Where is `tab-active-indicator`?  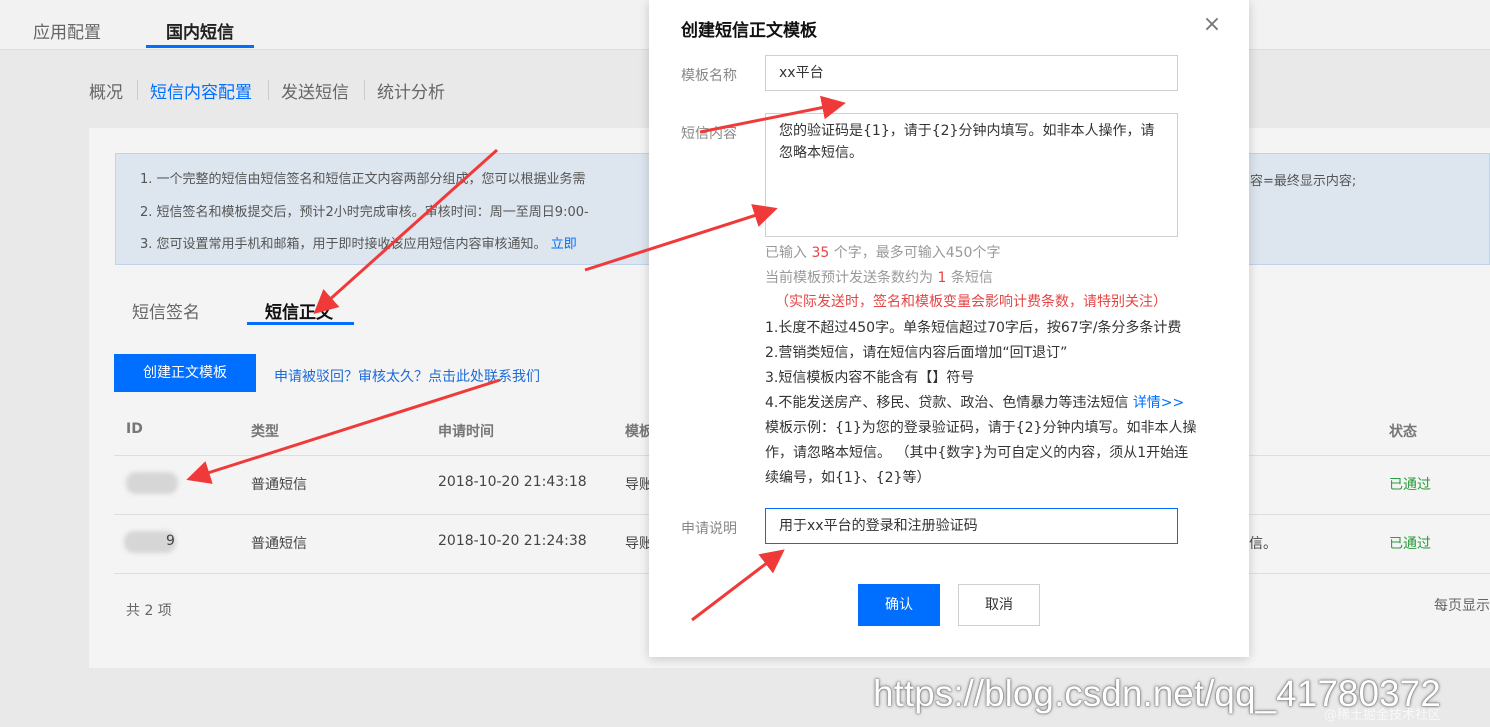 tab-active-indicator is located at coordinates (300, 323).